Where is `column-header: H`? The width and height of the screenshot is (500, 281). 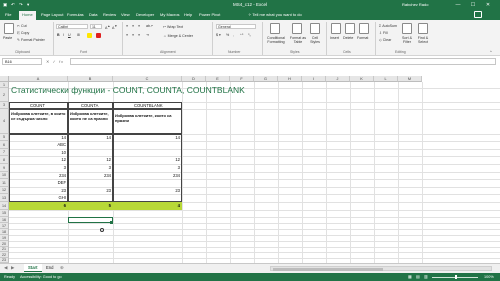 column-header: H is located at coordinates (290, 79).